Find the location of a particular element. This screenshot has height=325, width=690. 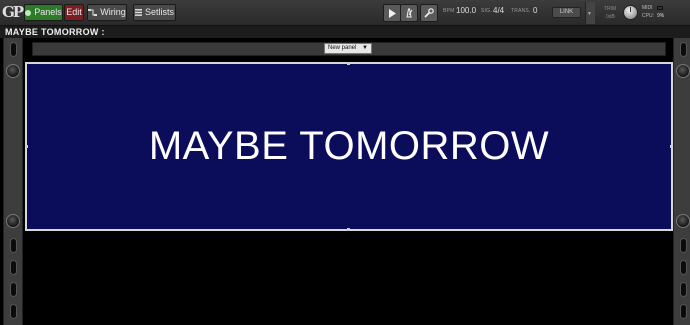

setlists-button: Setlists is located at coordinates (154, 12).